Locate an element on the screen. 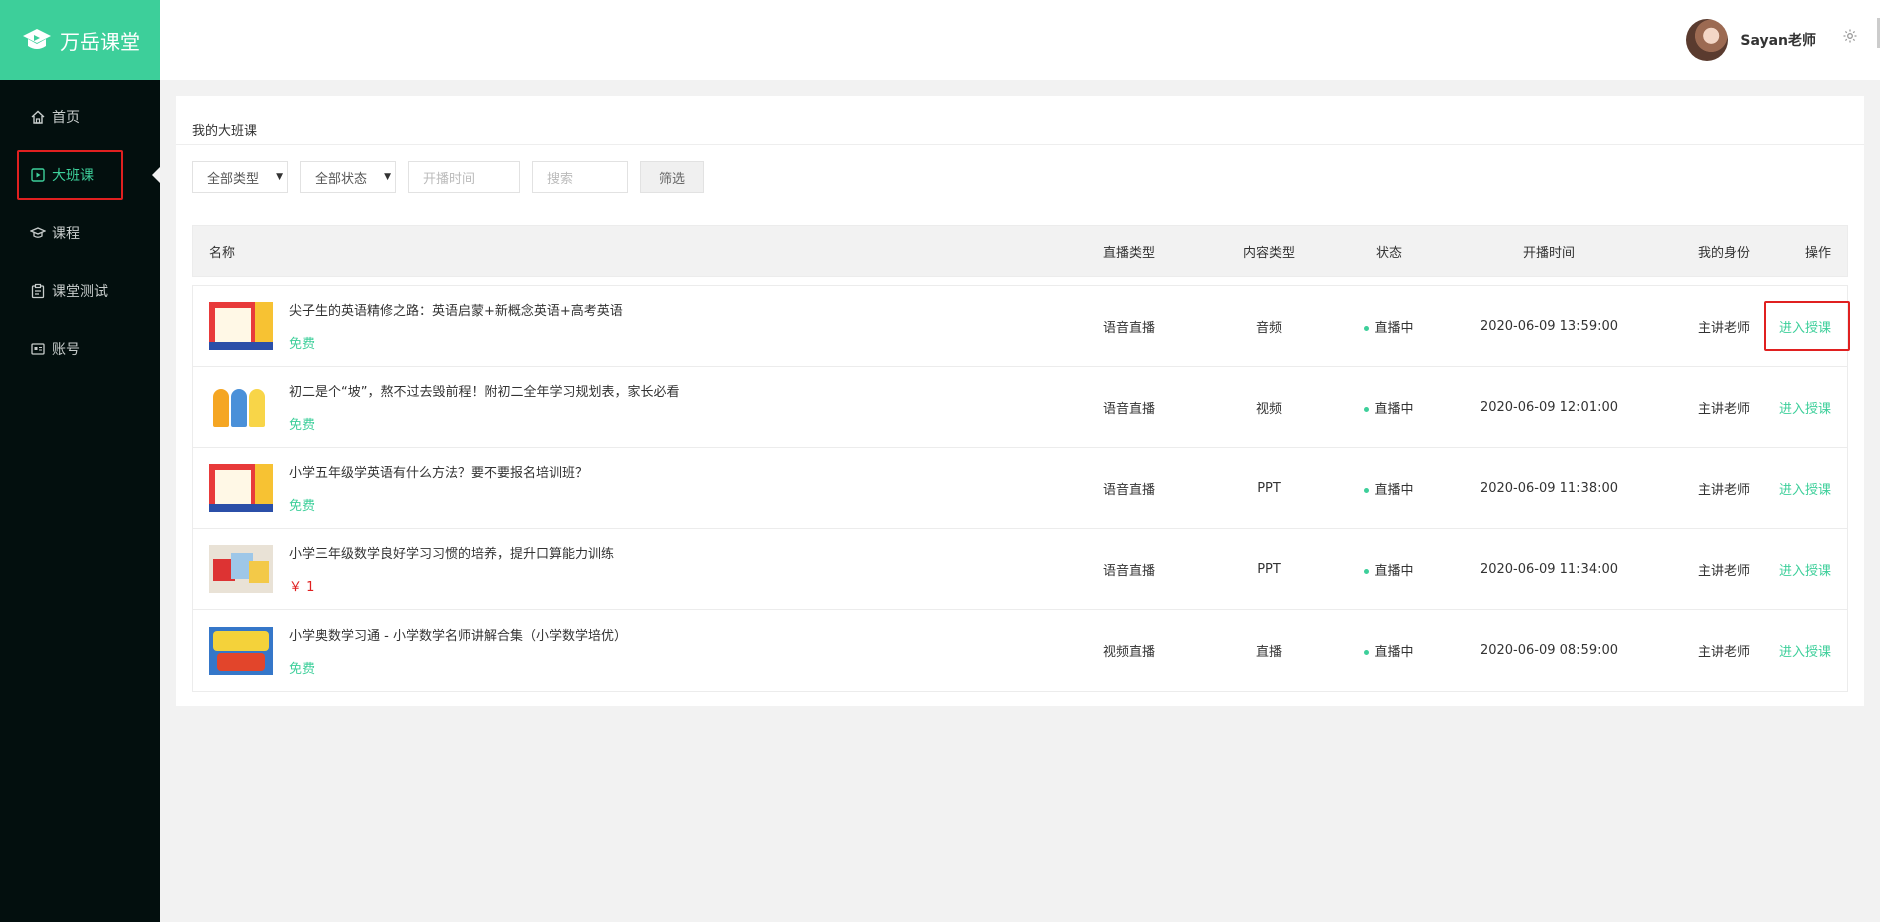 The height and width of the screenshot is (922, 1880). table-header: 名称 直播类型 内容类型 状态 开播时间 我的身份 操作 is located at coordinates (1020, 251).